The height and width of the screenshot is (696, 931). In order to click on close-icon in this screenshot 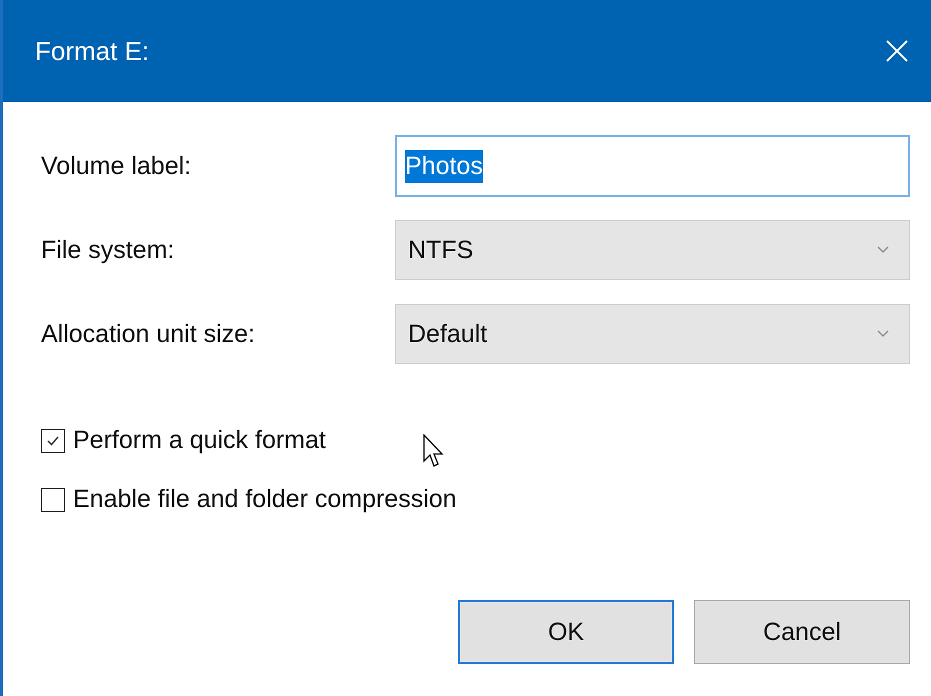, I will do `click(897, 51)`.